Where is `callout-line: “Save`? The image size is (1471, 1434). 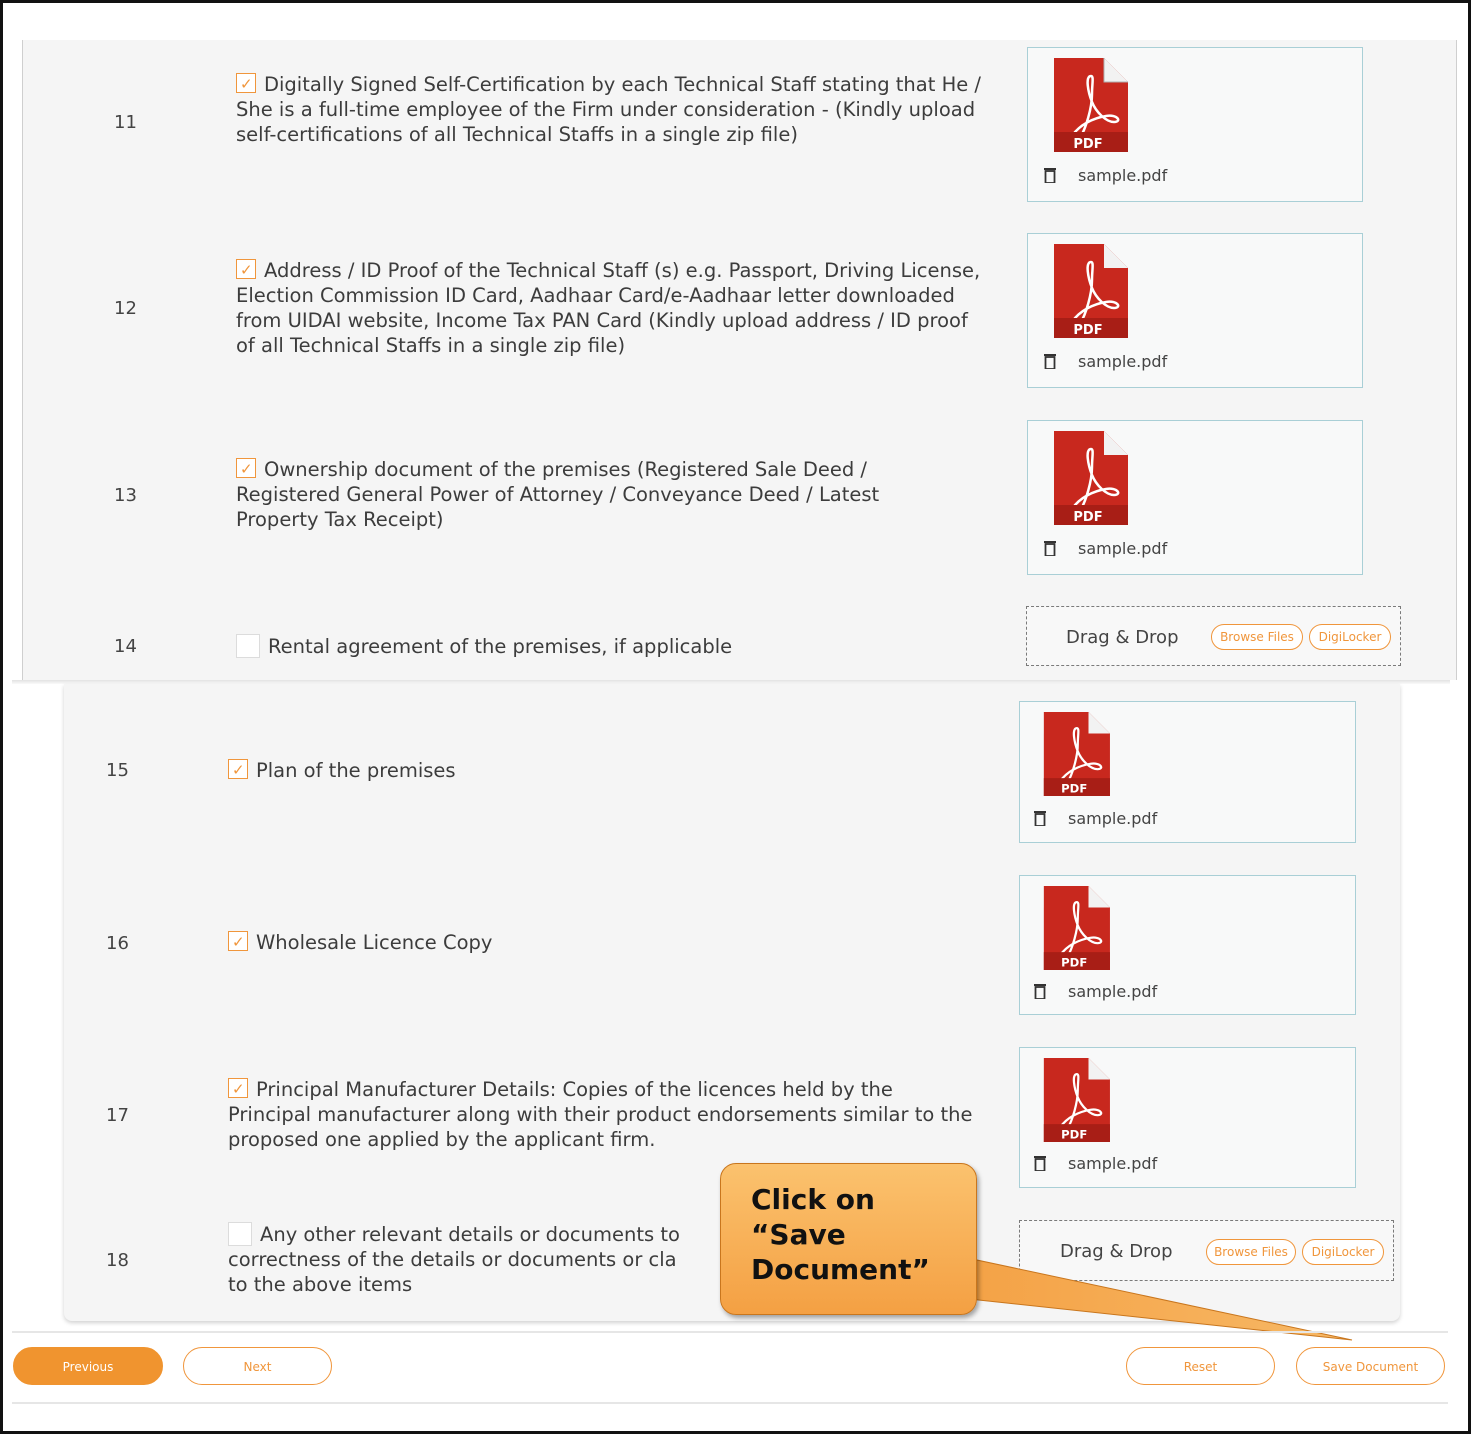
callout-line: “Save is located at coordinates (798, 1234).